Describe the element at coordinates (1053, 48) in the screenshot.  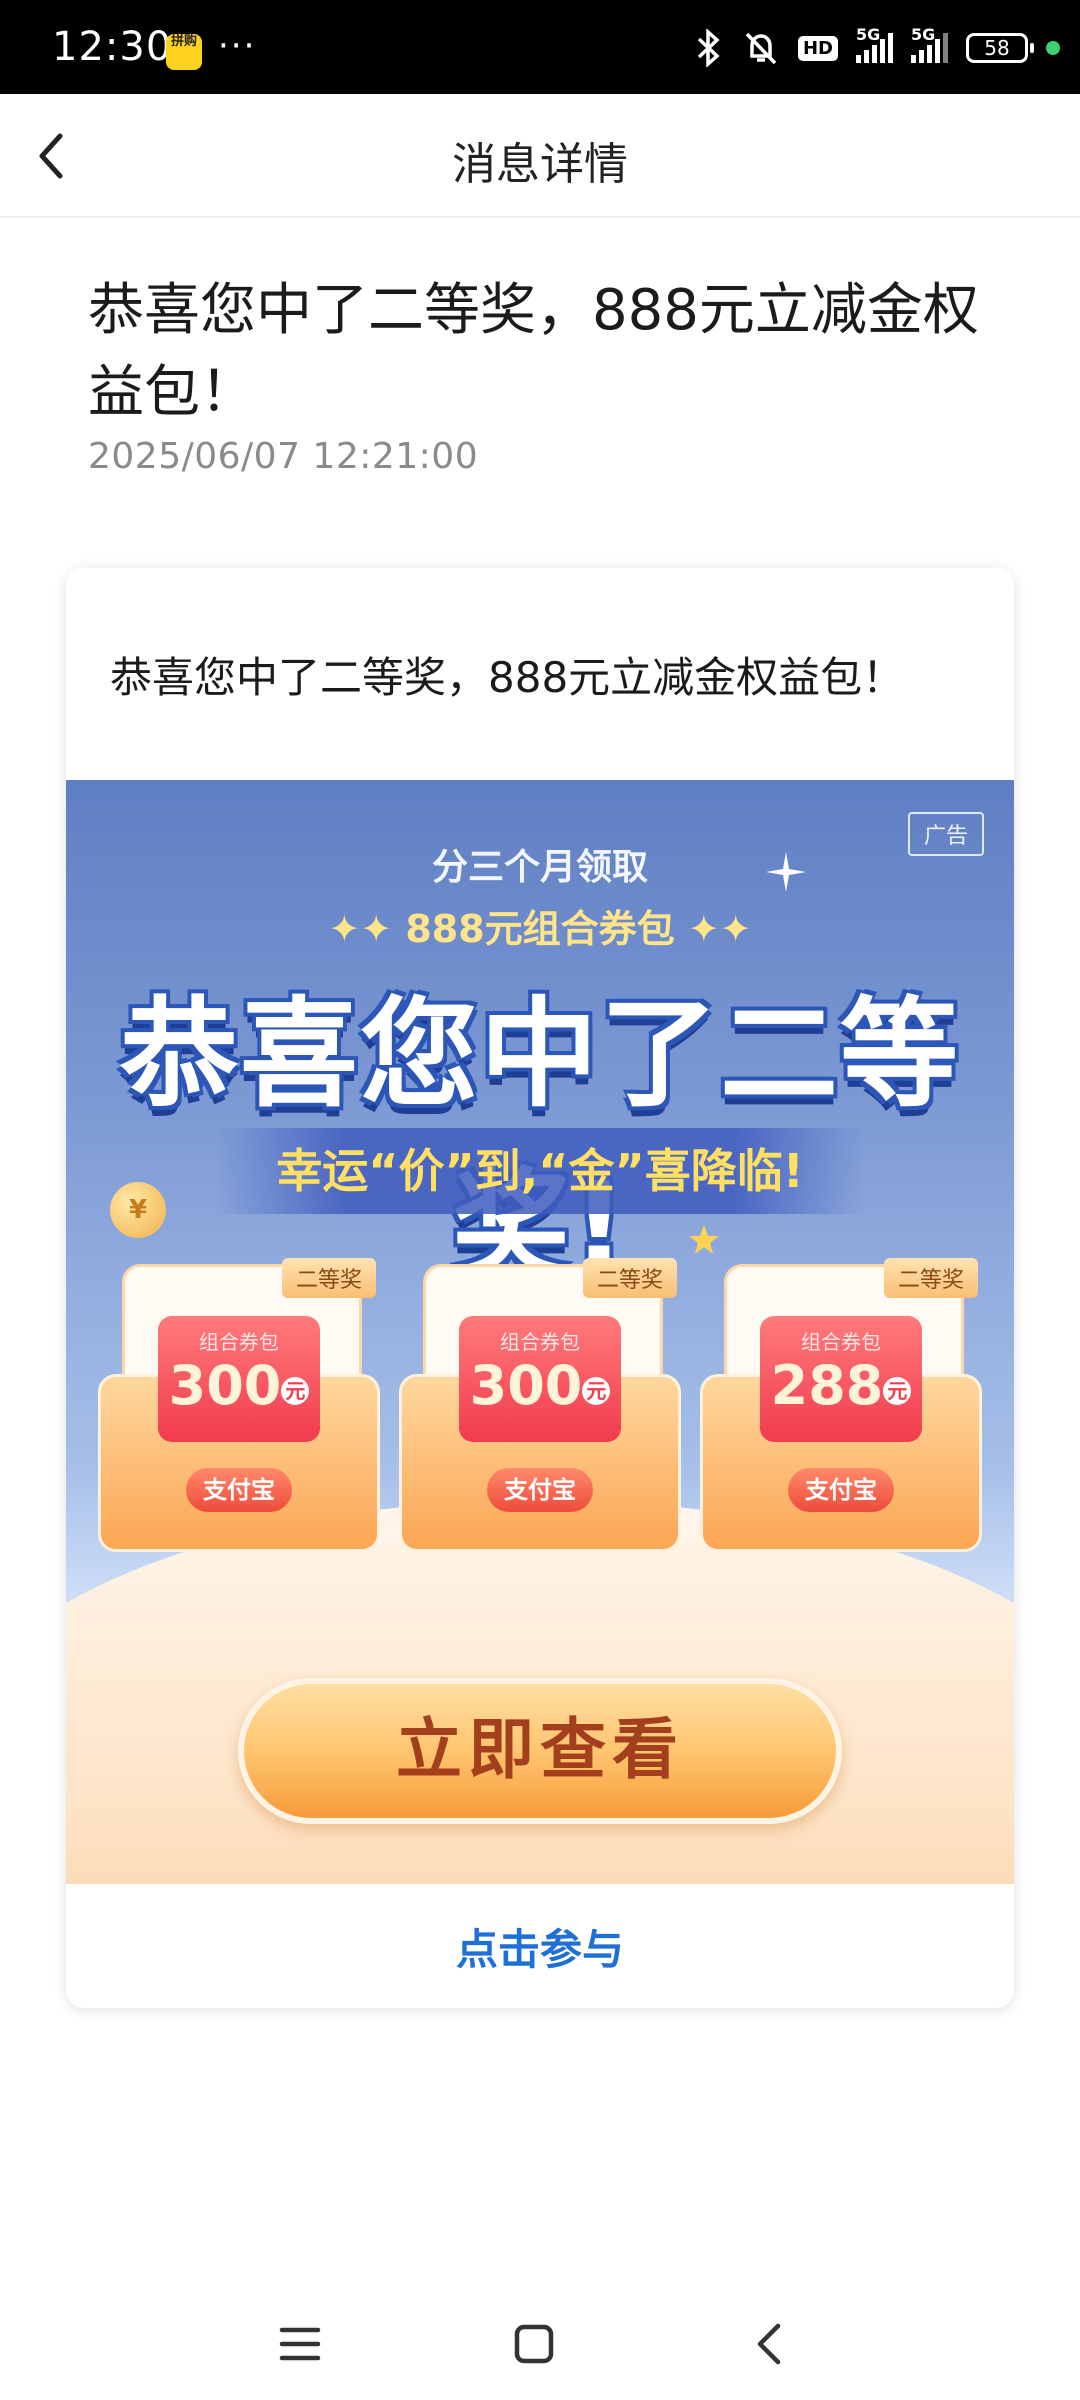
I see `privacy-indicator-dot` at that location.